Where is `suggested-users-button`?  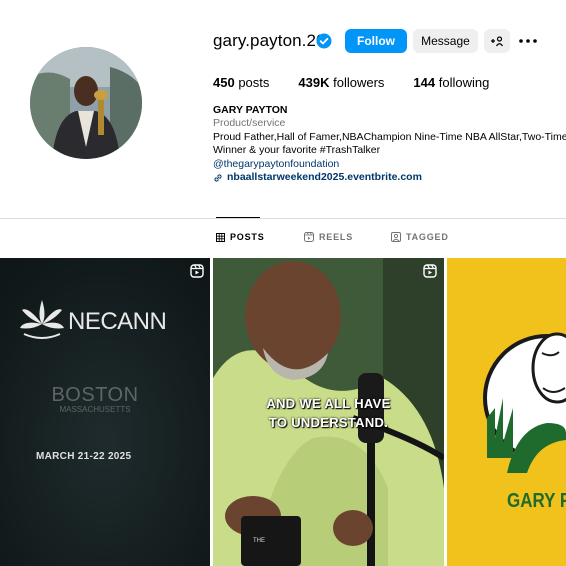
suggested-users-button is located at coordinates (497, 41).